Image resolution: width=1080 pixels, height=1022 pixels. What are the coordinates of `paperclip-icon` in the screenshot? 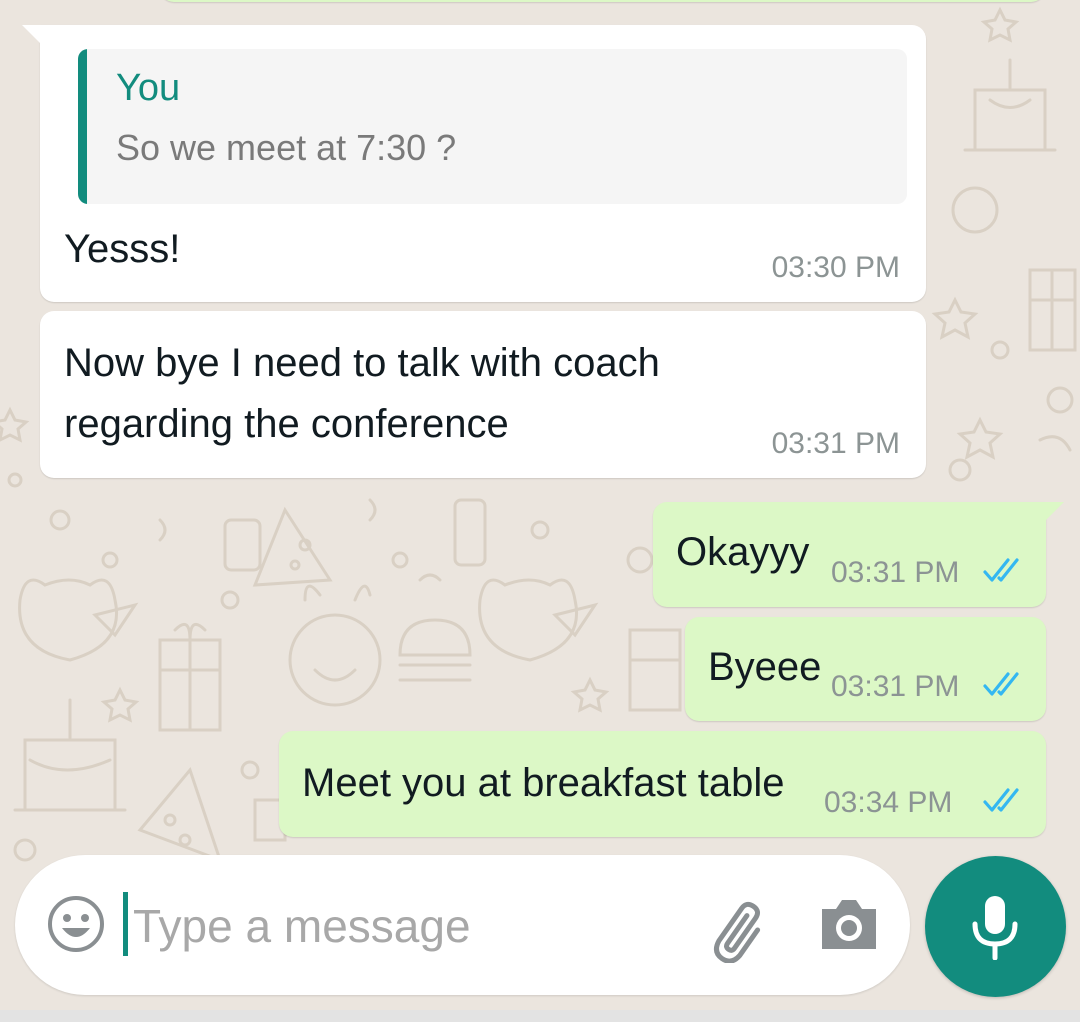 It's located at (740, 928).